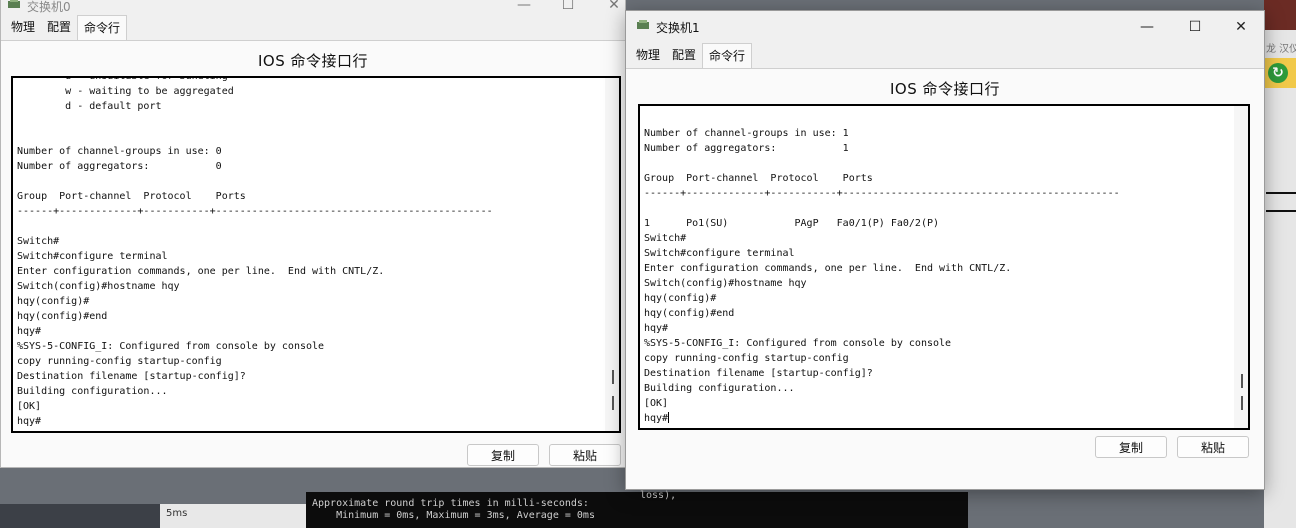 The height and width of the screenshot is (528, 1296). What do you see at coordinates (89, 106) in the screenshot?
I see `console-line: d - default port` at bounding box center [89, 106].